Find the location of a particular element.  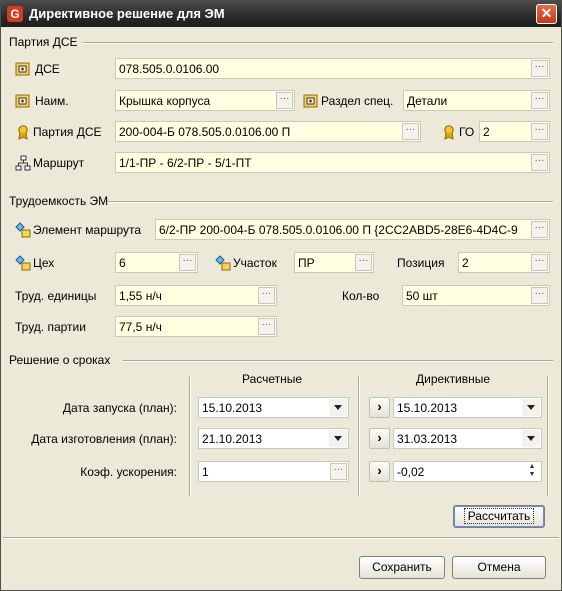

section-title-labor: Трудоемкость ЭМ is located at coordinates (59, 201).